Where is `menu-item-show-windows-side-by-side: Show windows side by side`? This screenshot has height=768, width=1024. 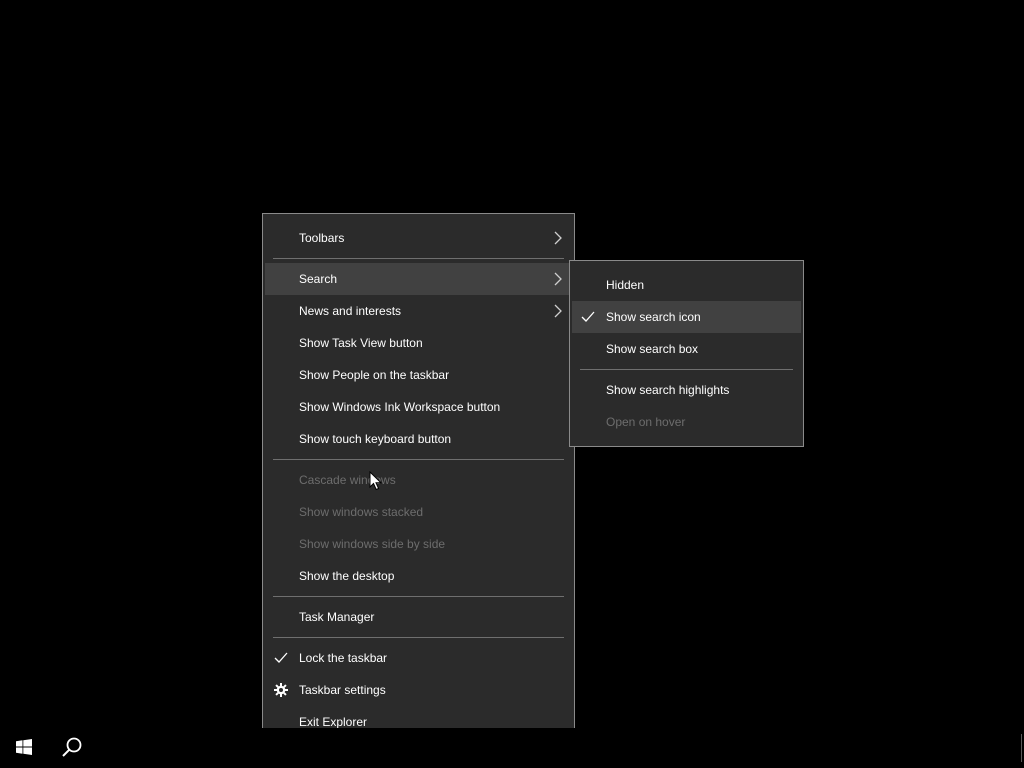
menu-item-show-windows-side-by-side: Show windows side by side is located at coordinates (418, 544).